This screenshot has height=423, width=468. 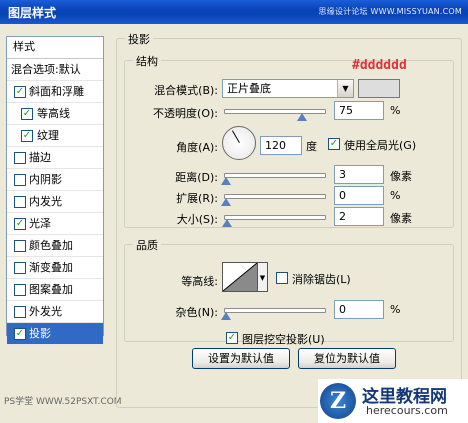 What do you see at coordinates (236, 136) in the screenshot?
I see `angle-dial-needle` at bounding box center [236, 136].